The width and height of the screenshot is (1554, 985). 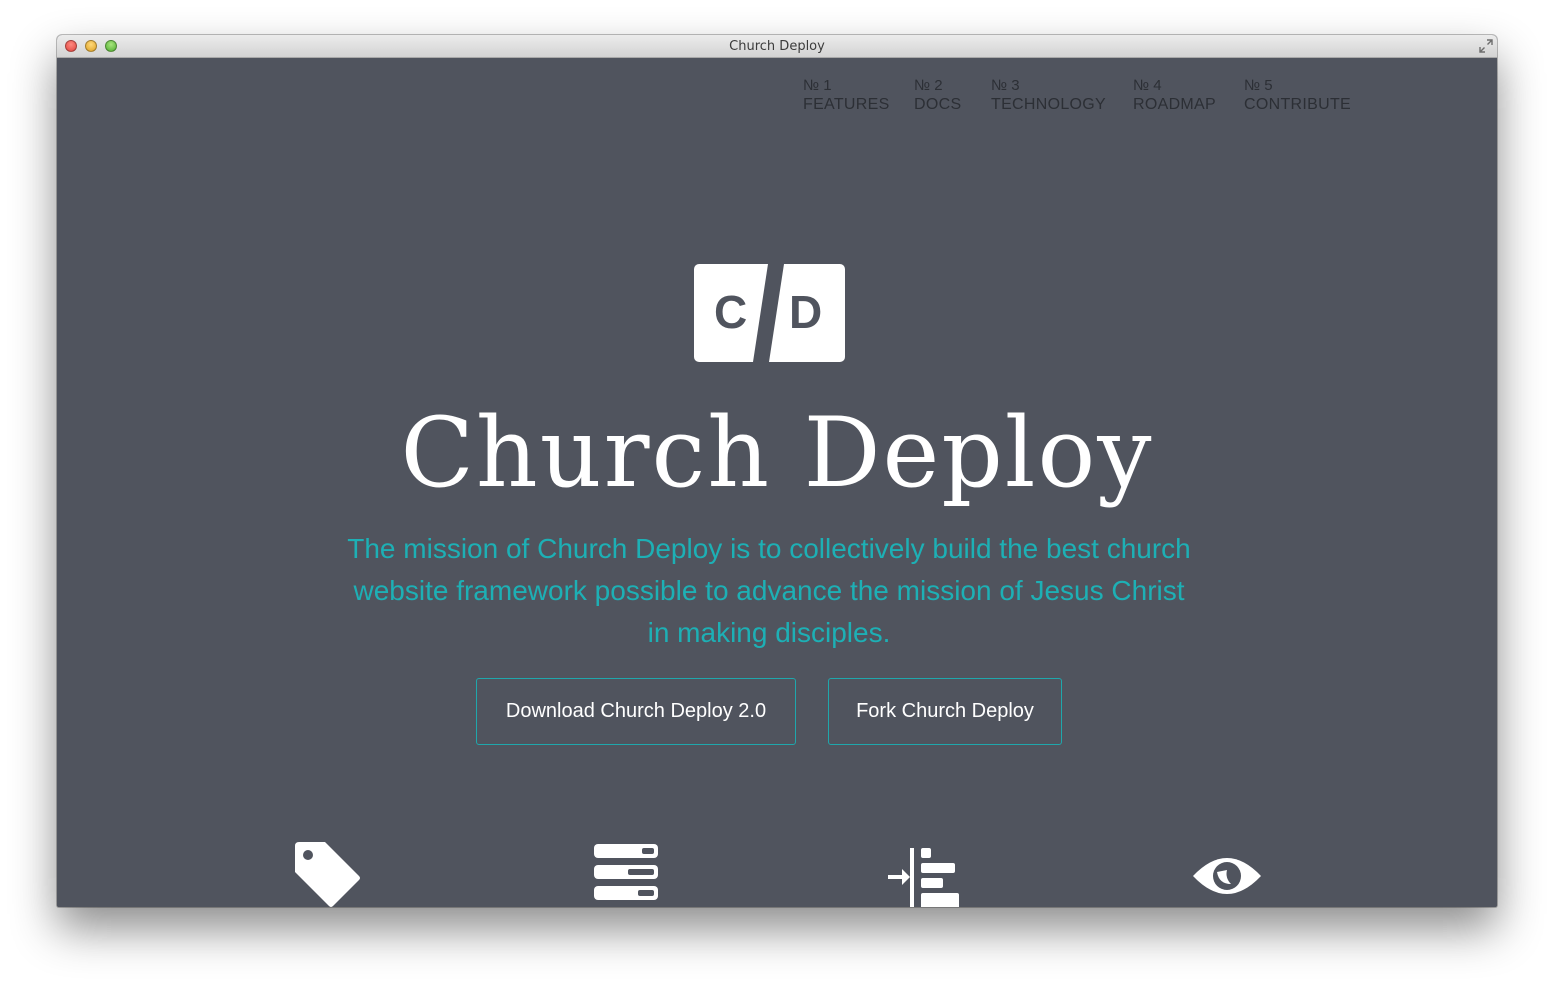 I want to click on window-title: Church Deploy, so click(x=777, y=46).